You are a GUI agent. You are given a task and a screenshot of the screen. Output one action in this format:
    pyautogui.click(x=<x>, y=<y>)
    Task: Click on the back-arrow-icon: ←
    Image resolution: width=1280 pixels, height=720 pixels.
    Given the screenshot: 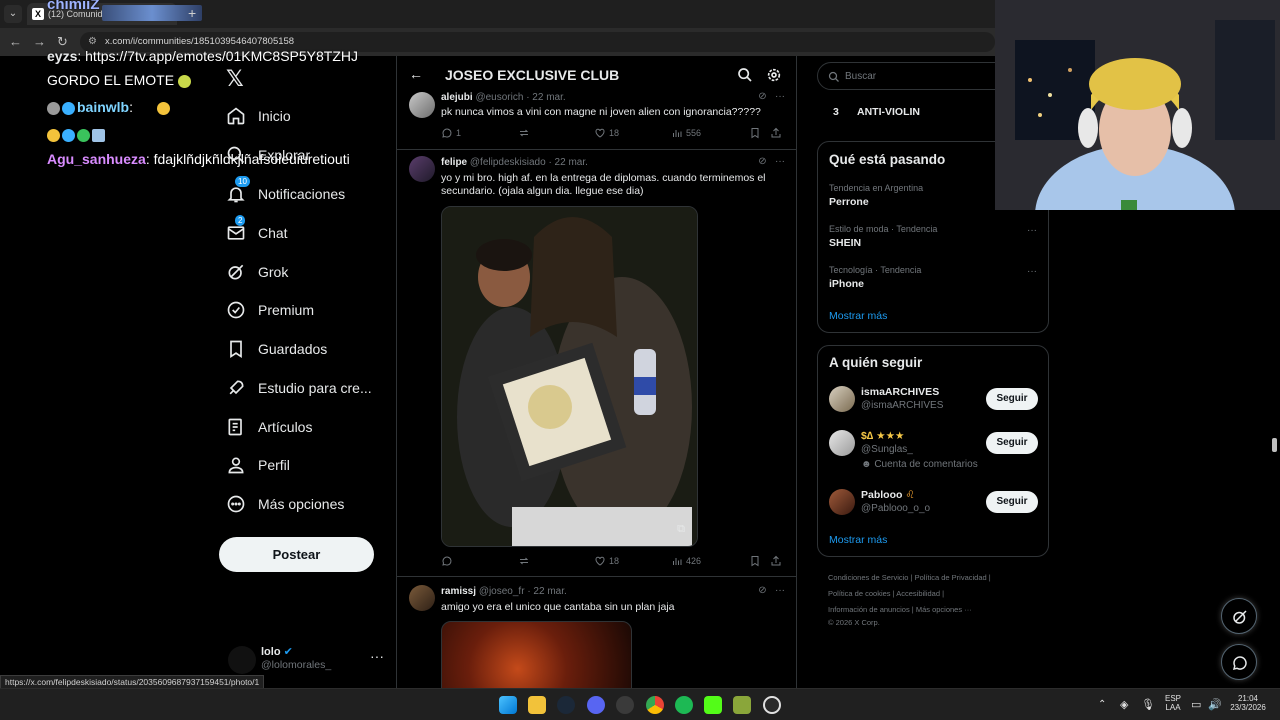 What is the action you would take?
    pyautogui.click(x=416, y=74)
    